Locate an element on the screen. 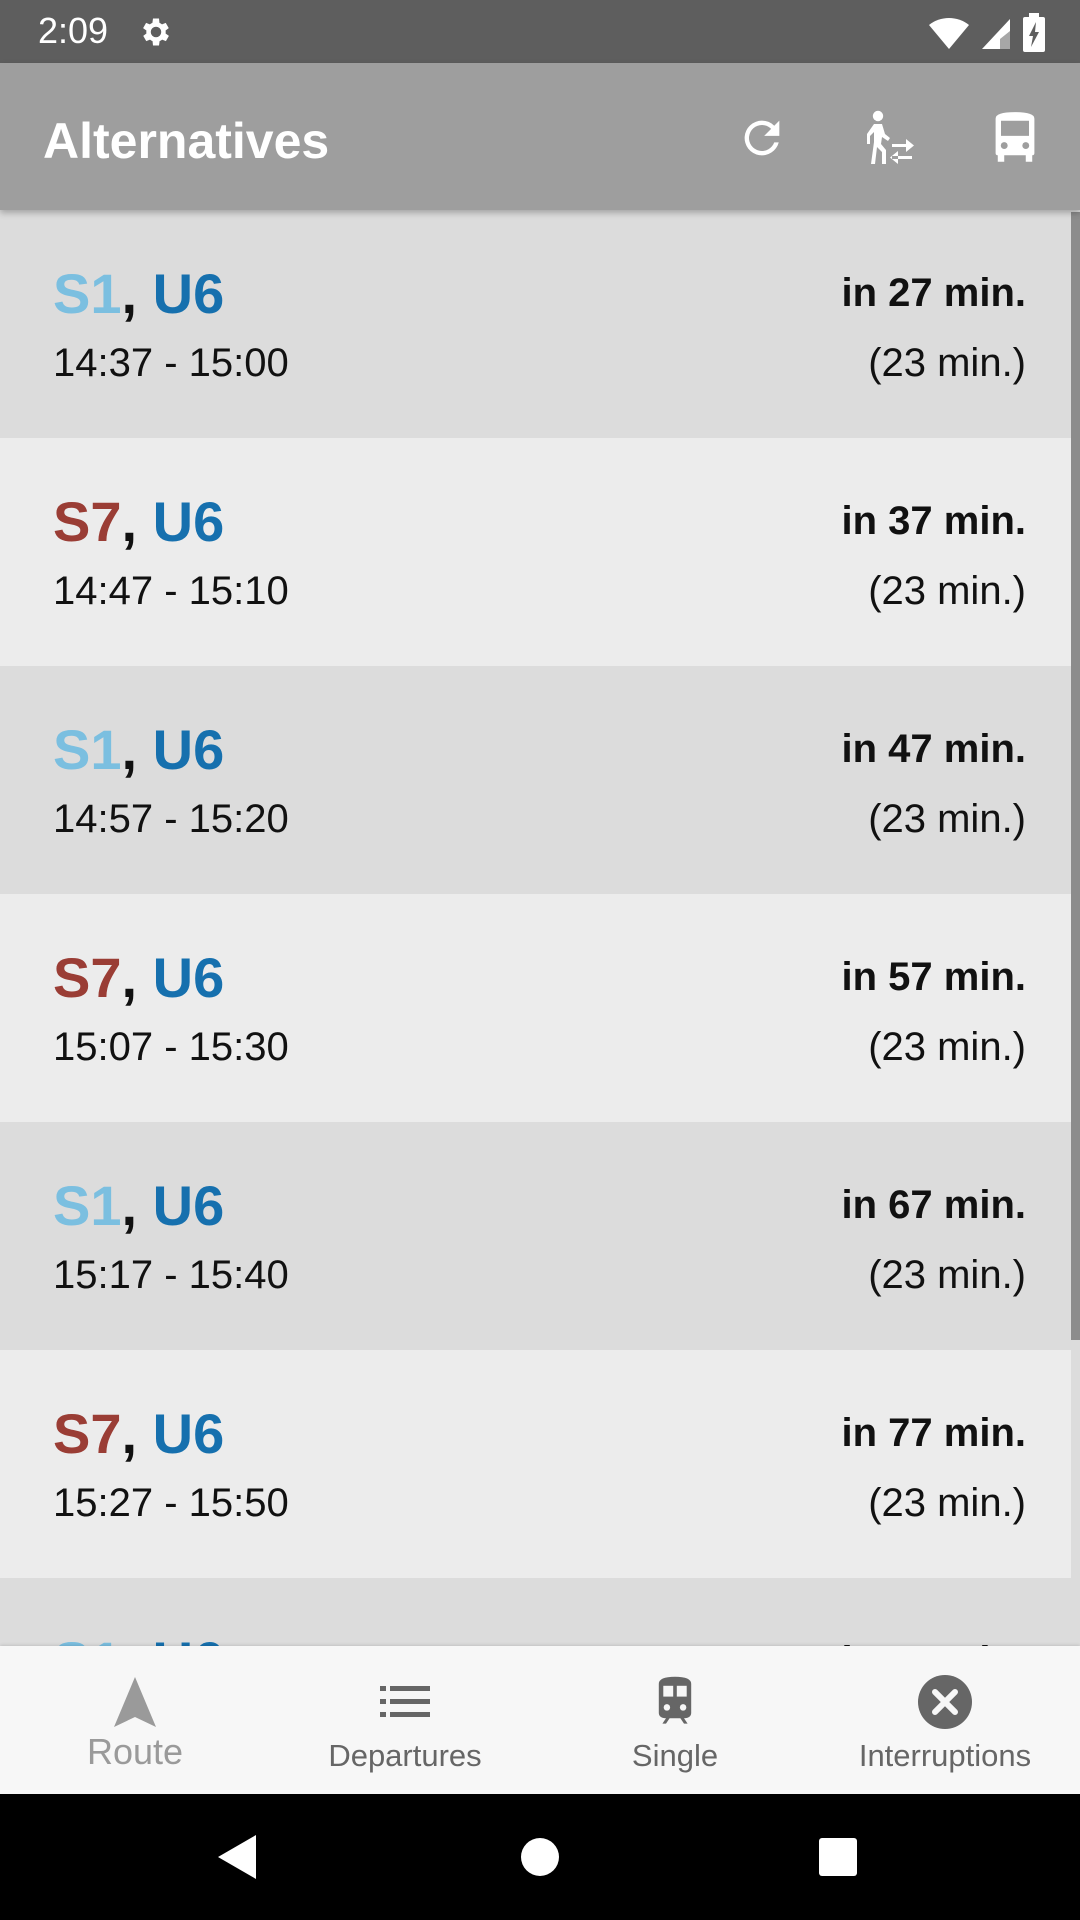 The width and height of the screenshot is (1080, 1920). nav-departures: Departures is located at coordinates (405, 1720).